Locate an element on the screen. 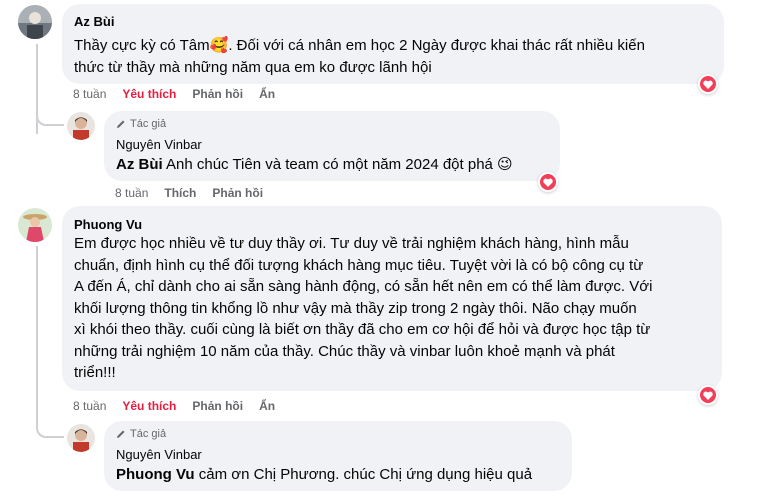 The image size is (758, 498). comment-author: Az Bùi is located at coordinates (94, 21).